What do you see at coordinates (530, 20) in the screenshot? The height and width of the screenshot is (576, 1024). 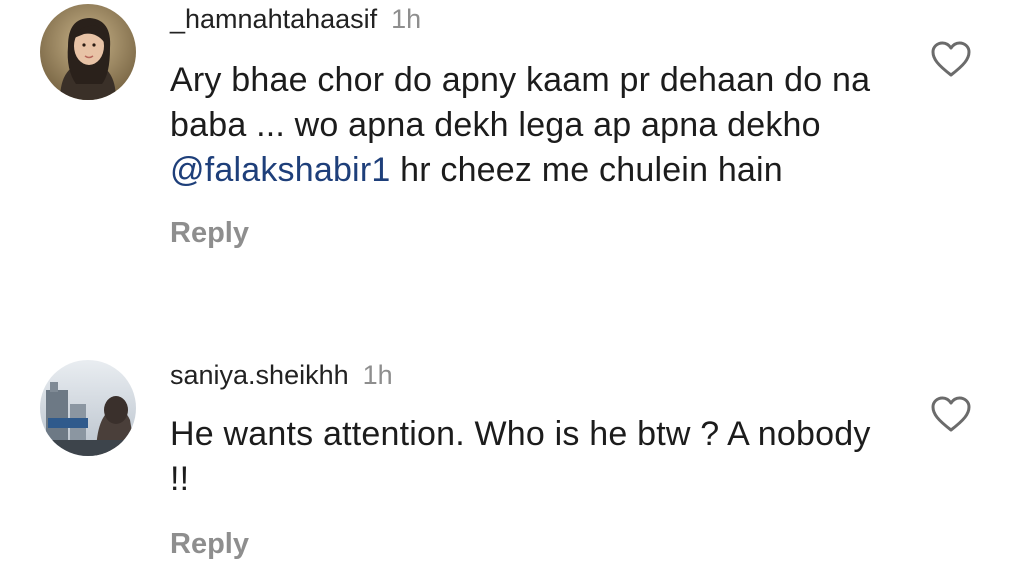 I see `comment-meta: _hamnahtahaasif 1h` at bounding box center [530, 20].